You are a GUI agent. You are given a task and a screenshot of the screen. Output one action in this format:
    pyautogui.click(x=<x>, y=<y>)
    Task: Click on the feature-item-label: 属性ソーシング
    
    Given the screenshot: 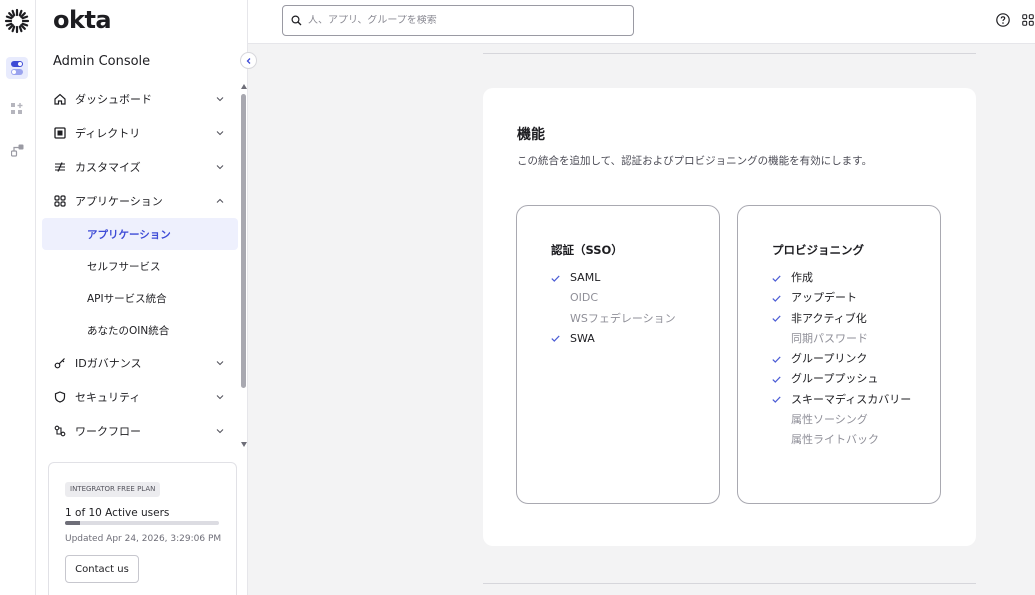 What is the action you would take?
    pyautogui.click(x=829, y=420)
    